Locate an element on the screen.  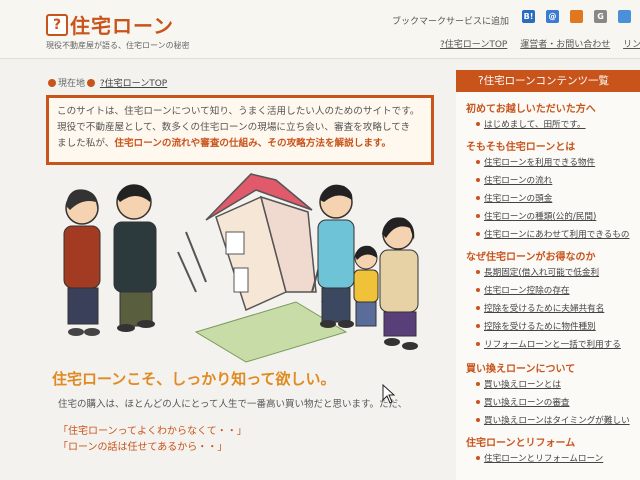
sidebar-link: 長期固定(借入れ可能で低金利 is located at coordinates (537, 272).